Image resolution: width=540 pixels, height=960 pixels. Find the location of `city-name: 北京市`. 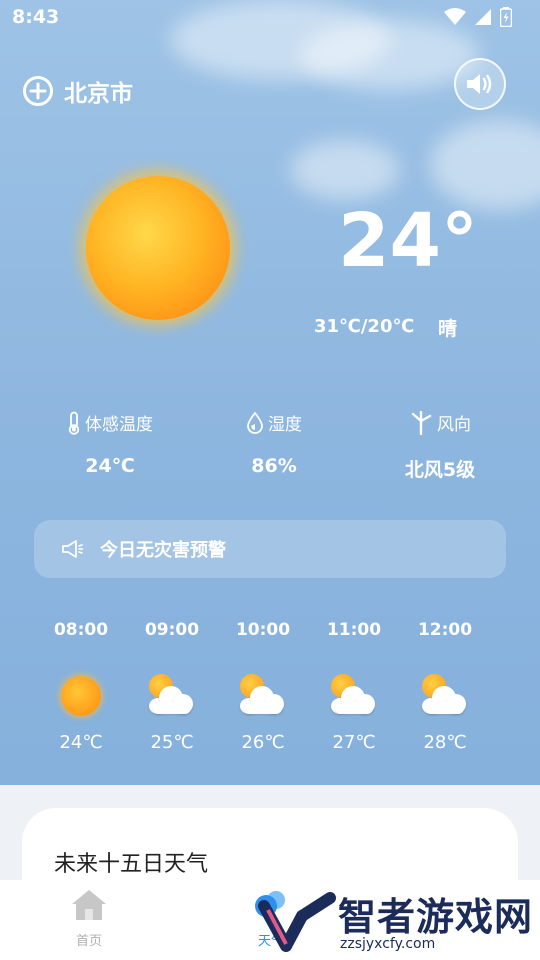

city-name: 北京市 is located at coordinates (98, 91).